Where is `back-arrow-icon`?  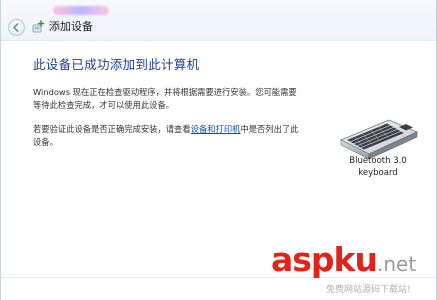
back-arrow-icon is located at coordinates (16, 27).